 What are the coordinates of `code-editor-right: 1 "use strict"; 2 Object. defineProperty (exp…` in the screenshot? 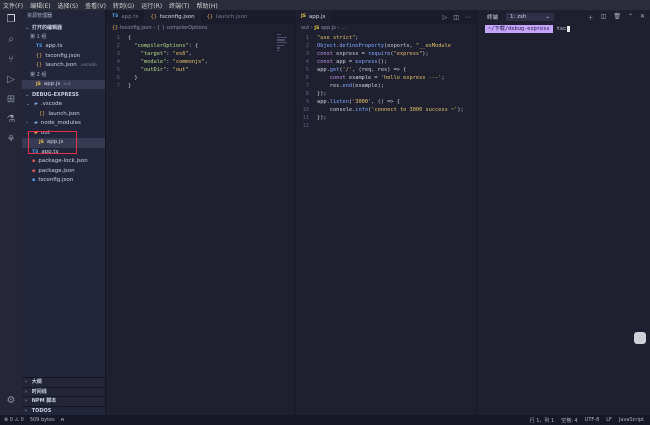 It's located at (385, 81).